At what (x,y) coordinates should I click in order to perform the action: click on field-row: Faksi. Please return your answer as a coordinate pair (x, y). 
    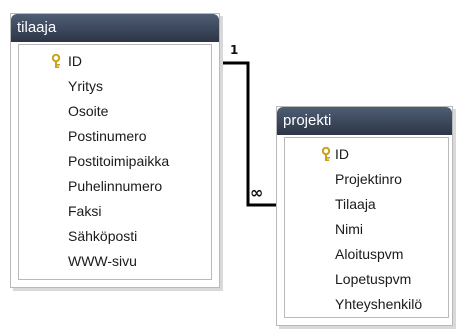
    Looking at the image, I should click on (115, 211).